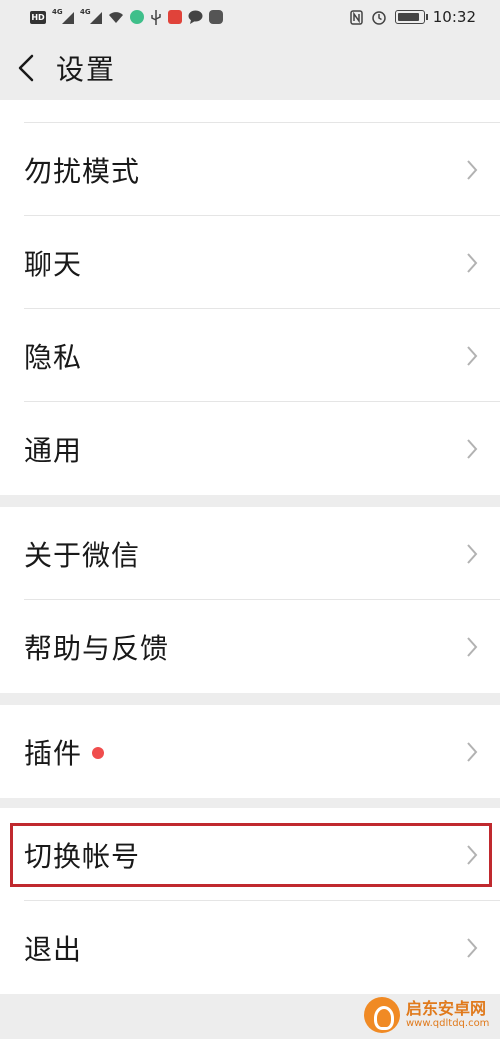 This screenshot has width=500, height=1039. I want to click on settings-item-label: 通用, so click(53, 450).